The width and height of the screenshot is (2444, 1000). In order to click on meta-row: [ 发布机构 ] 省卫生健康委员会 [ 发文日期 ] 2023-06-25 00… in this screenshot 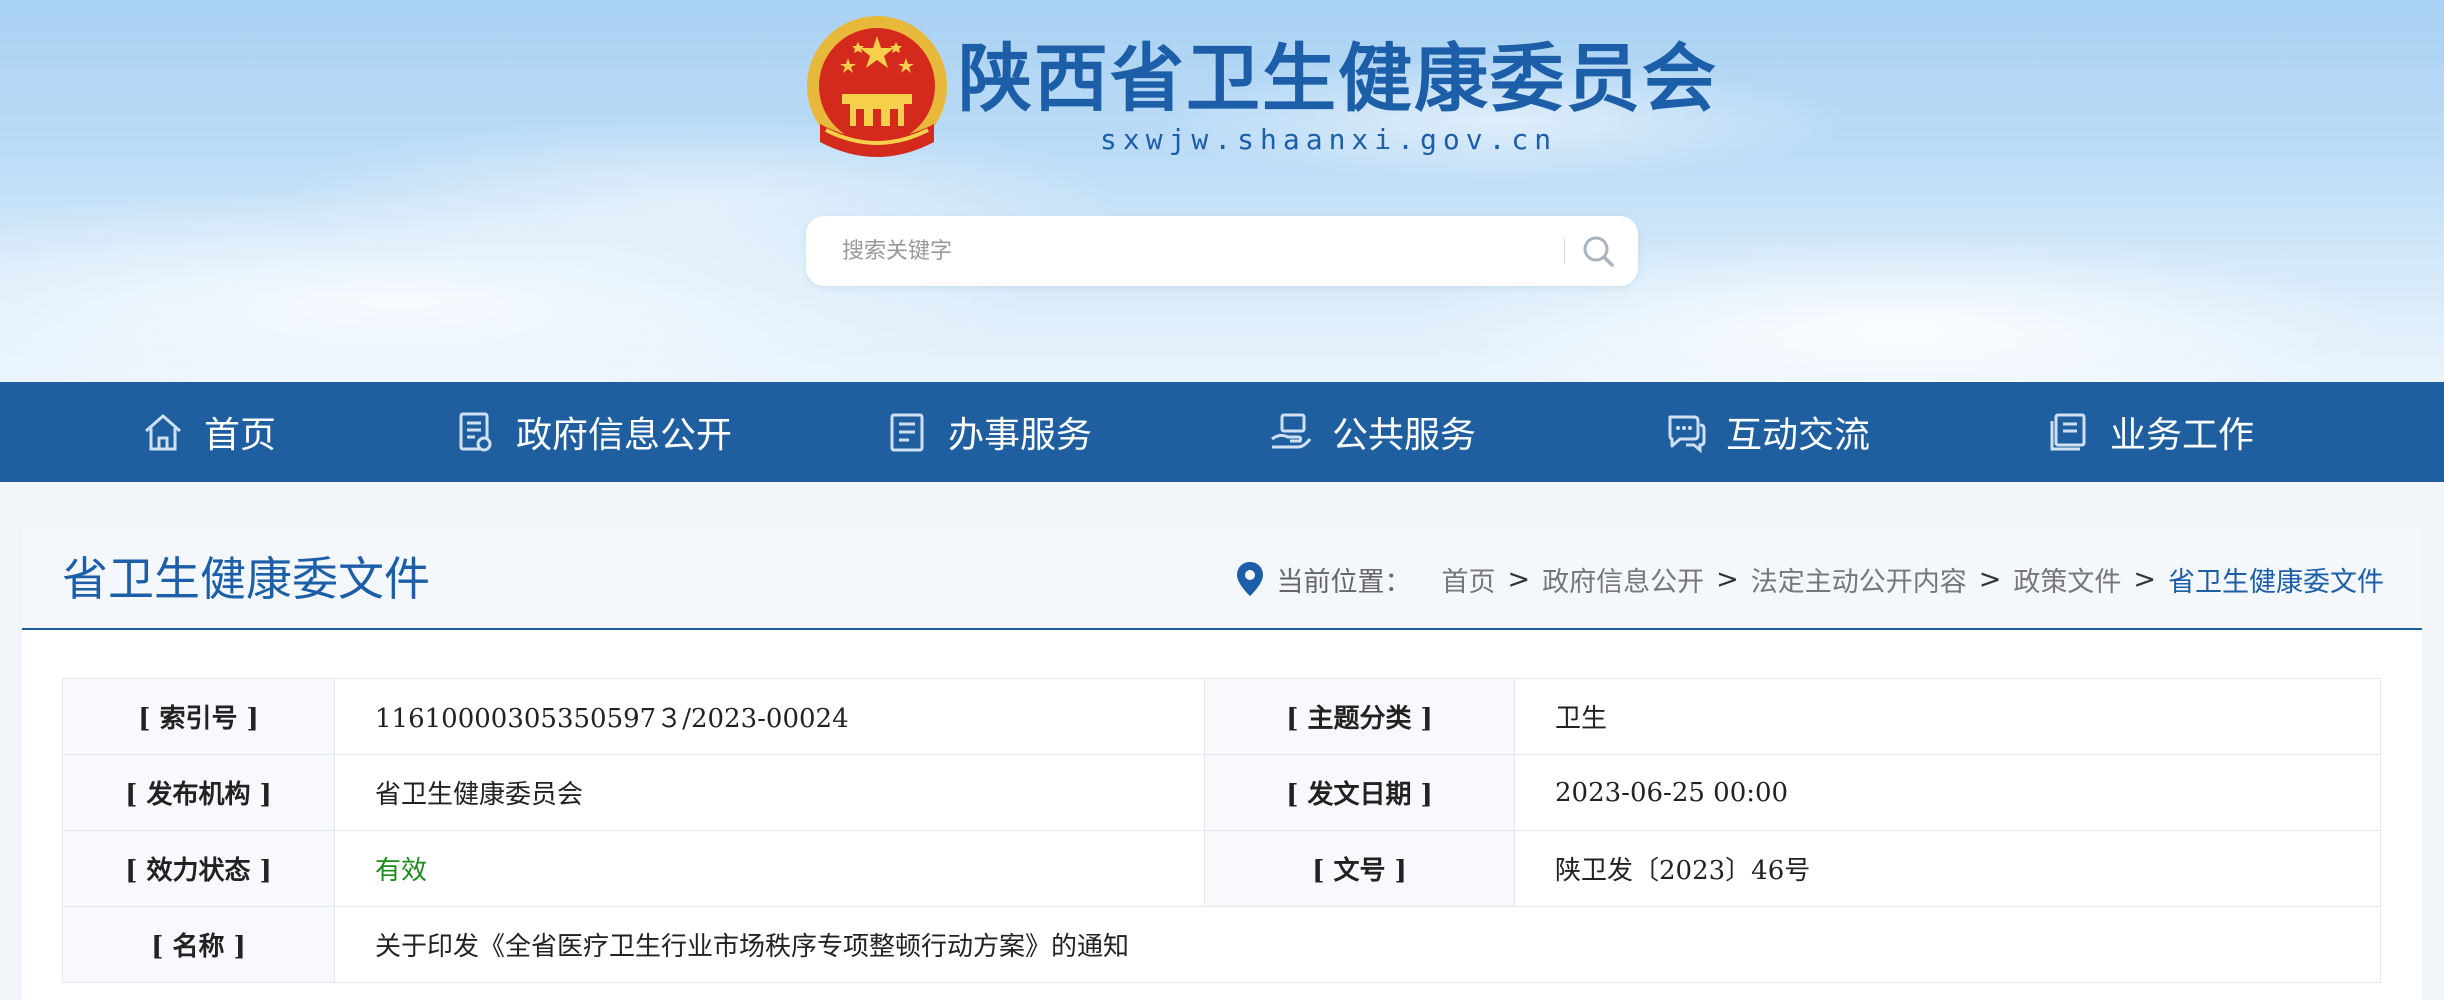, I will do `click(1221, 792)`.